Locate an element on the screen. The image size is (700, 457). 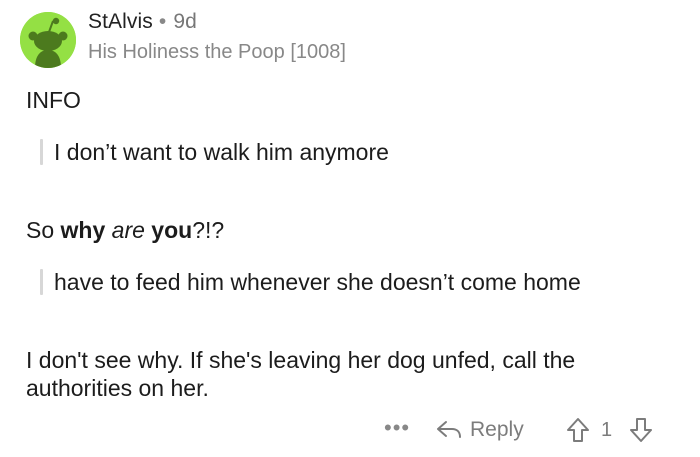
reply-arrow-icon is located at coordinates (449, 429).